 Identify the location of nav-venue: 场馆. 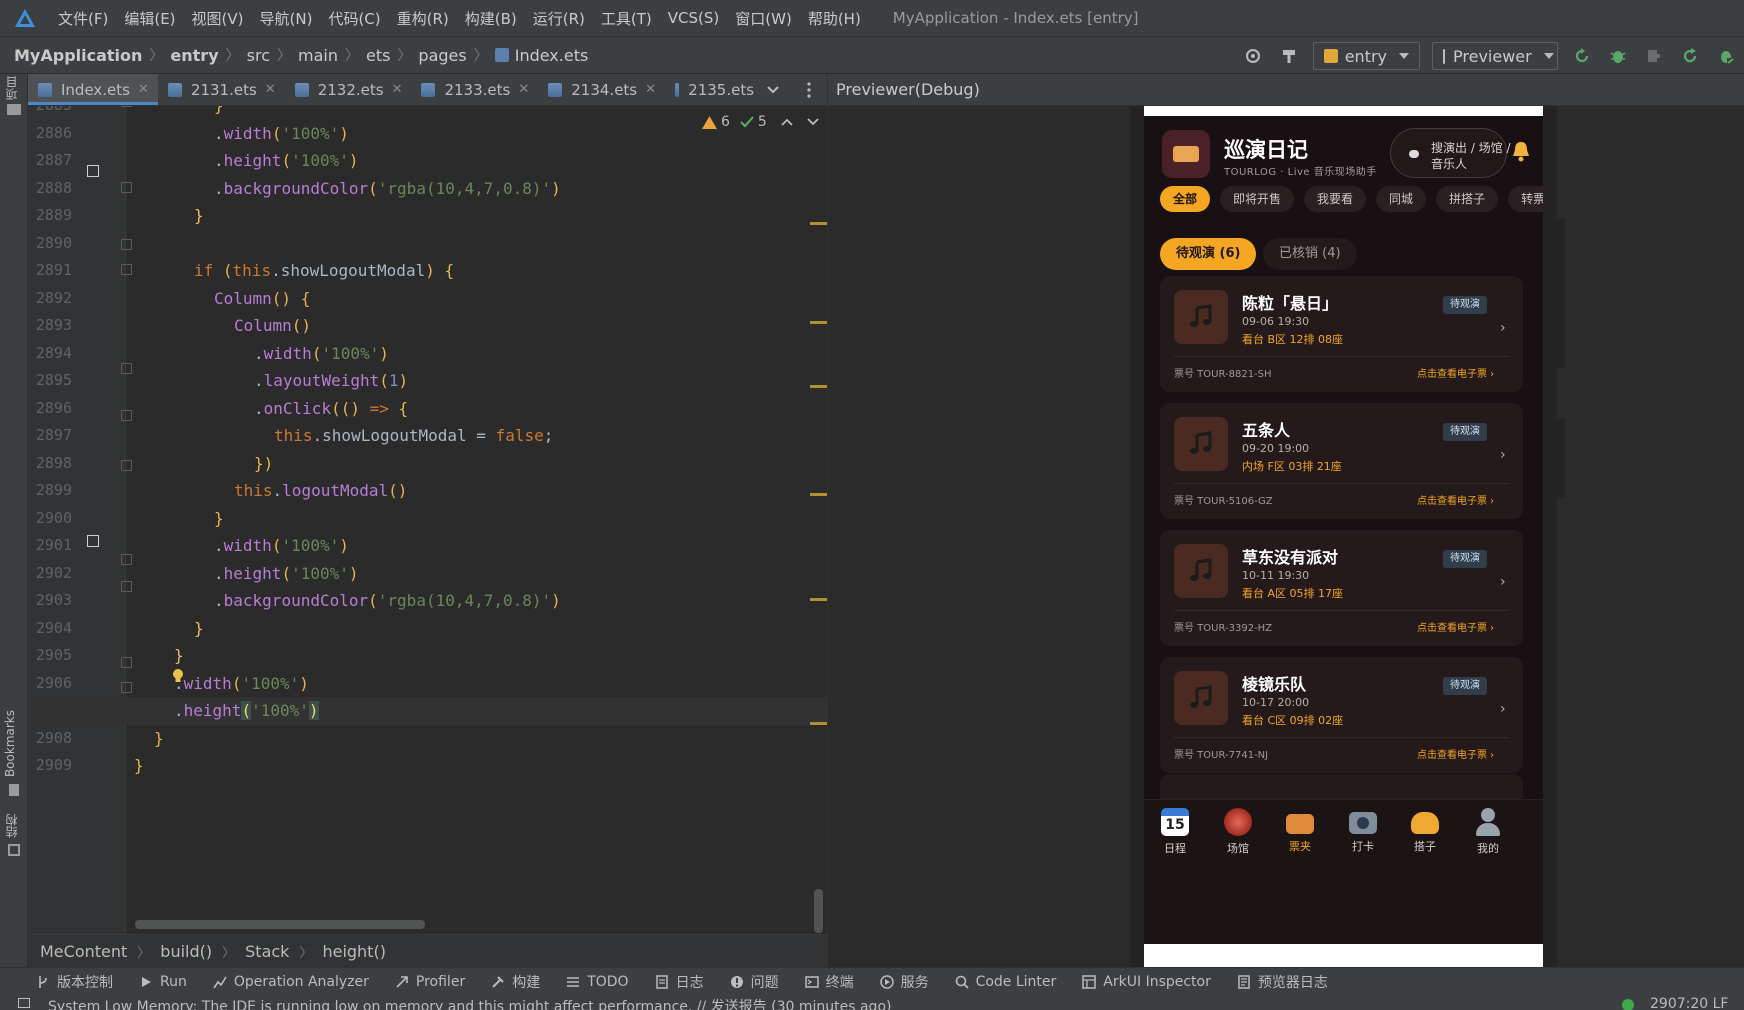
(1238, 832).